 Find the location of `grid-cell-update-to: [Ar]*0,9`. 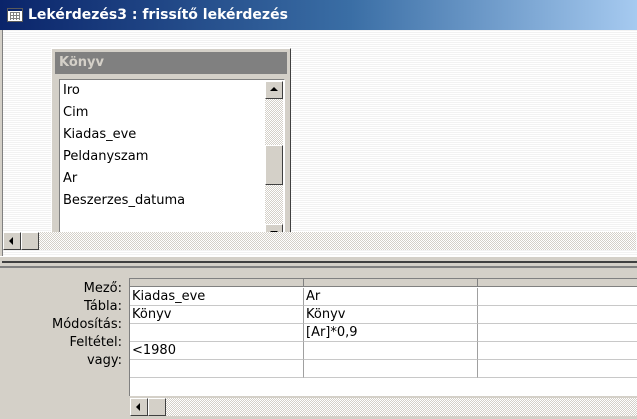

grid-cell-update-to: [Ar]*0,9 is located at coordinates (391, 333).